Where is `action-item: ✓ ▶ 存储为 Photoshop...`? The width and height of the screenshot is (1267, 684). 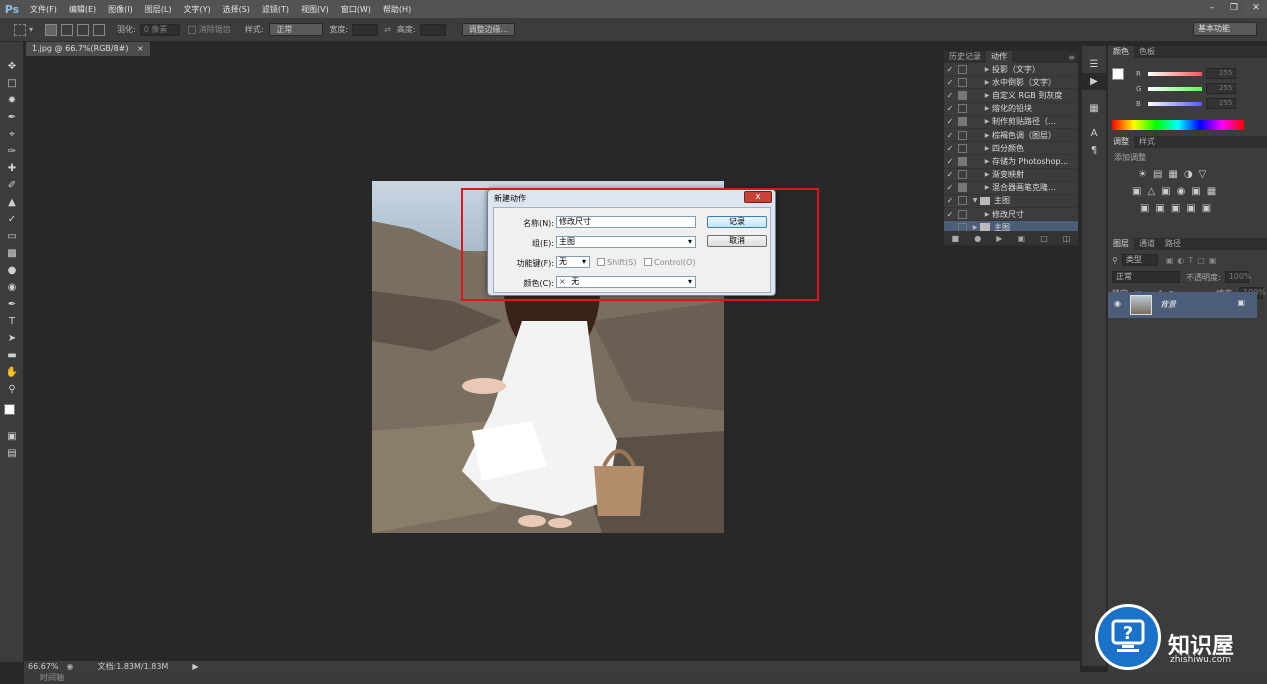 action-item: ✓ ▶ 存储为 Photoshop... is located at coordinates (1011, 162).